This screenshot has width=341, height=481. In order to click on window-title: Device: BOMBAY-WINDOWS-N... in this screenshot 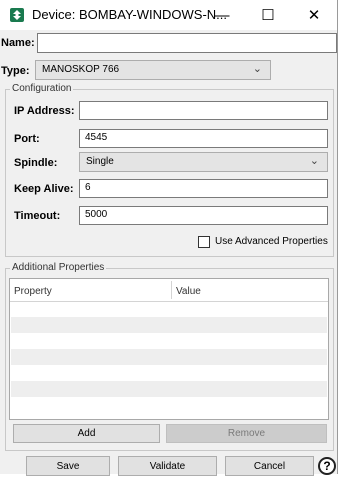, I will do `click(130, 14)`.